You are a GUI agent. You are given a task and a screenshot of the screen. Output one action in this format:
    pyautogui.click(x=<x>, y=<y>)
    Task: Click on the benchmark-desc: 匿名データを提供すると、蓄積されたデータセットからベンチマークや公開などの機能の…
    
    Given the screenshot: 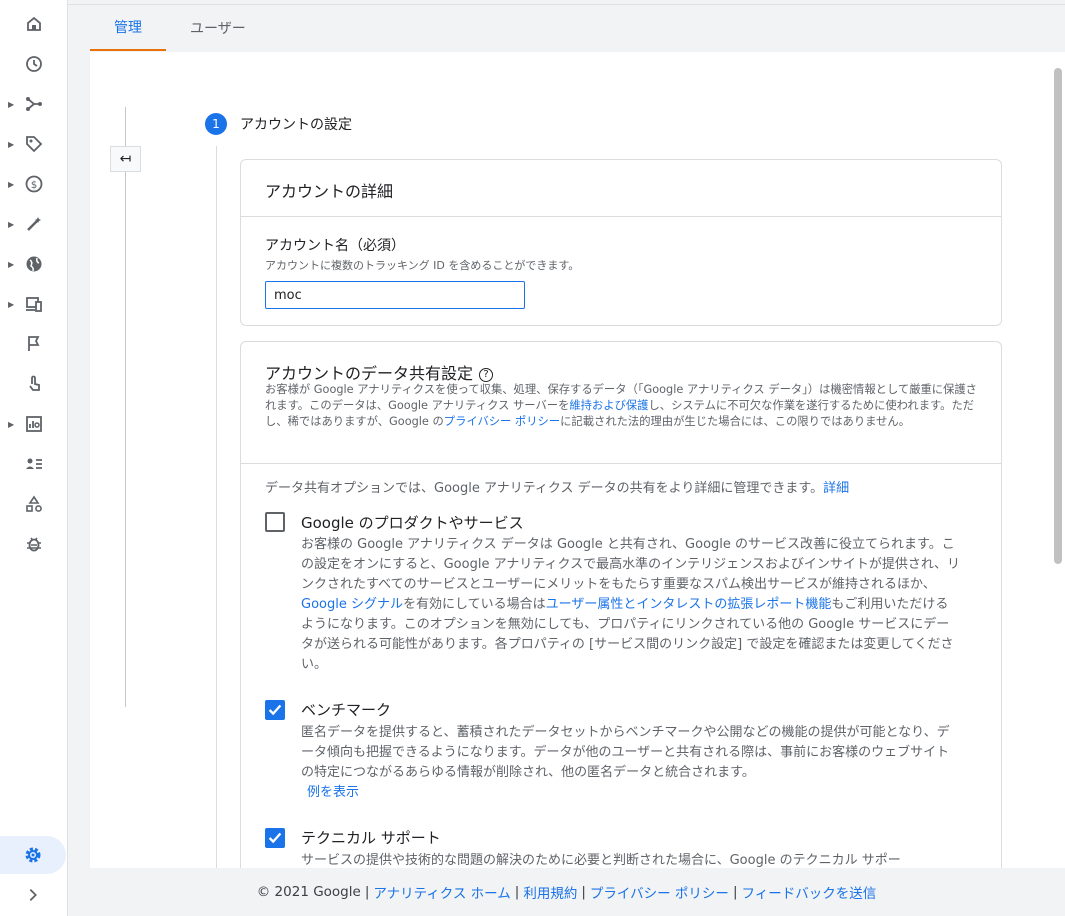 What is the action you would take?
    pyautogui.click(x=625, y=752)
    